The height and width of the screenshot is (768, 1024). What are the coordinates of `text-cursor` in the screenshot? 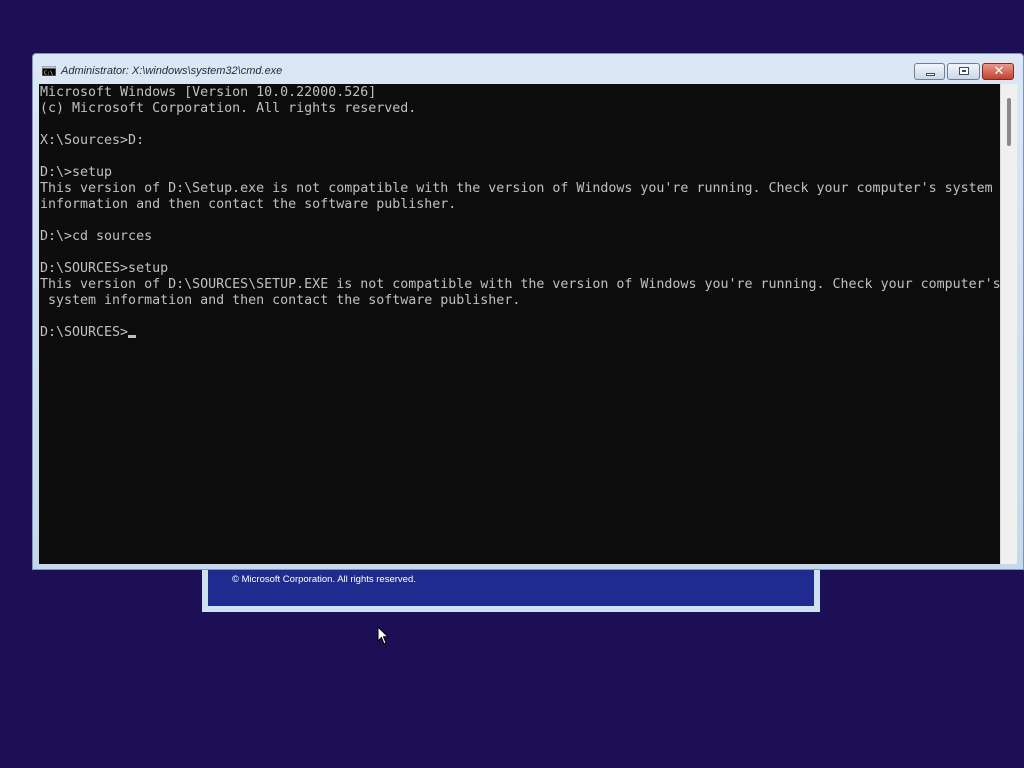 It's located at (132, 336).